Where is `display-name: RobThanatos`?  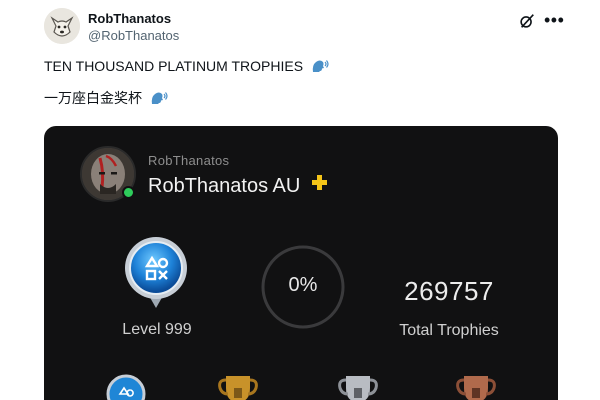
display-name: RobThanatos is located at coordinates (129, 18).